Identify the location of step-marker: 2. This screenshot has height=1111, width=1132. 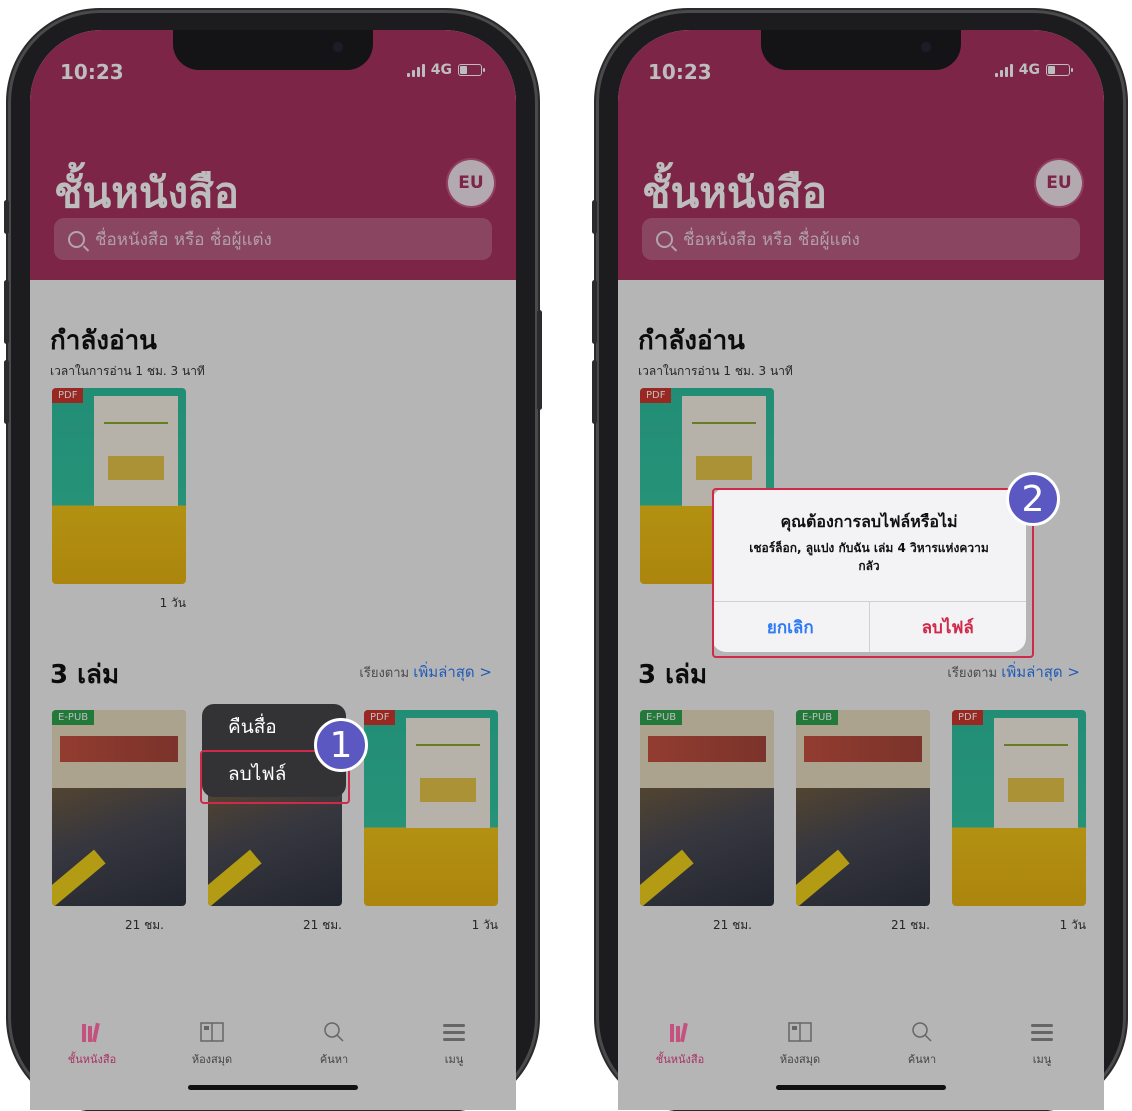
(1033, 499).